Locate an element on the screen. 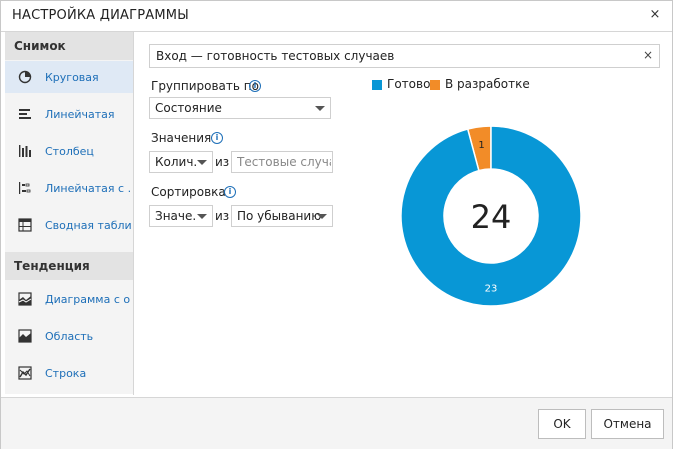  group-by-select: Состояние is located at coordinates (240, 108).